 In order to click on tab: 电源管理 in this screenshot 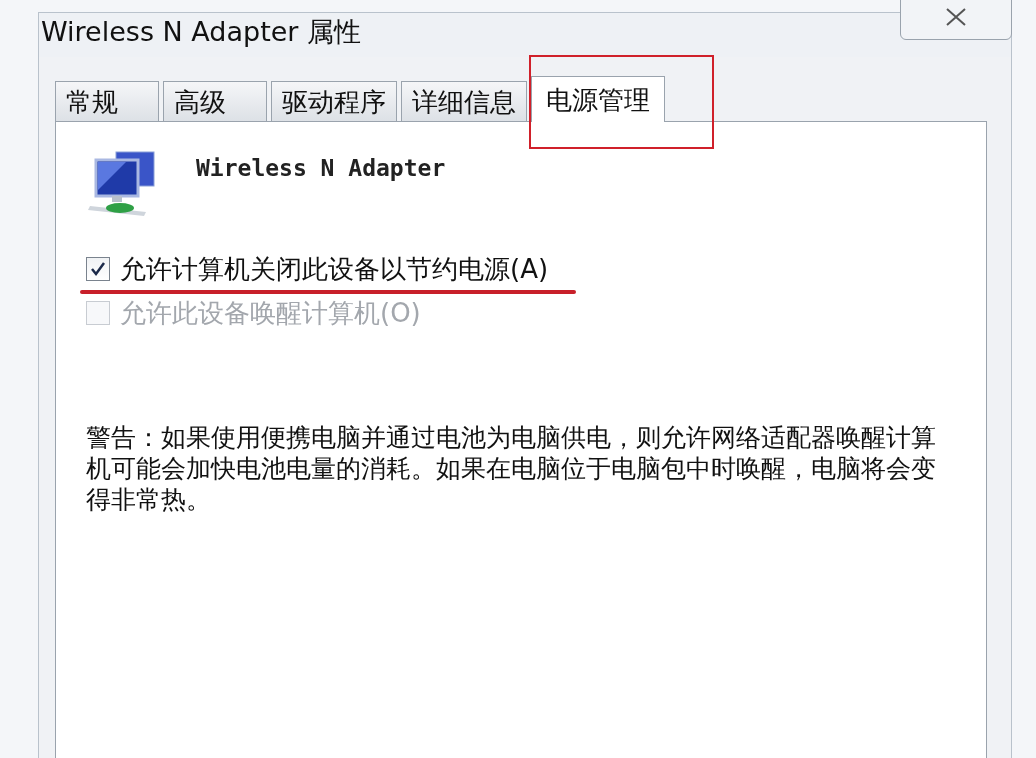, I will do `click(598, 99)`.